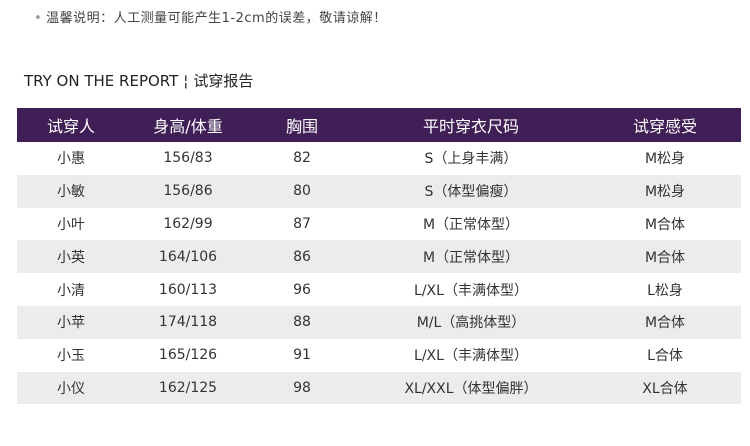 The width and height of the screenshot is (750, 446). What do you see at coordinates (302, 289) in the screenshot?
I see `cell-bust: 96` at bounding box center [302, 289].